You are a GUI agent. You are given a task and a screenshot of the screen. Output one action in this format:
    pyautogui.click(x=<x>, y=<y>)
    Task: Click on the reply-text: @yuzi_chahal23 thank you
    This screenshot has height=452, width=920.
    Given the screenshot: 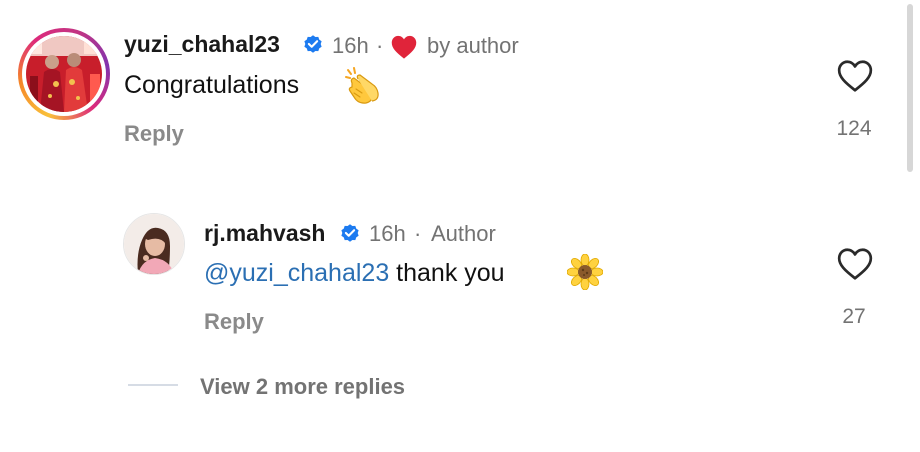 What is the action you would take?
    pyautogui.click(x=354, y=273)
    